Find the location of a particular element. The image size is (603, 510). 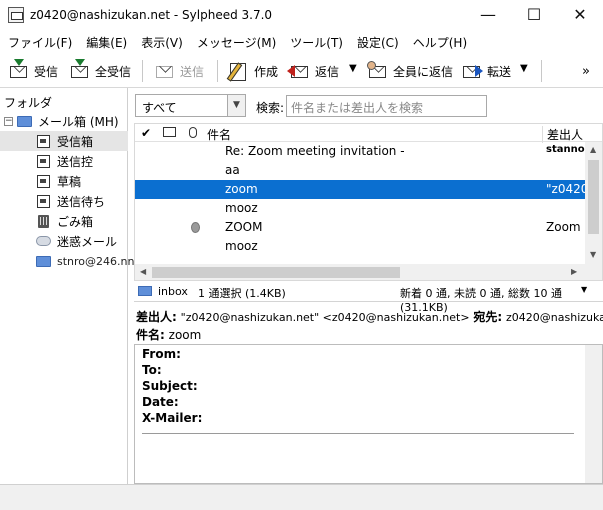

column-subject: 件名 is located at coordinates (219, 134).